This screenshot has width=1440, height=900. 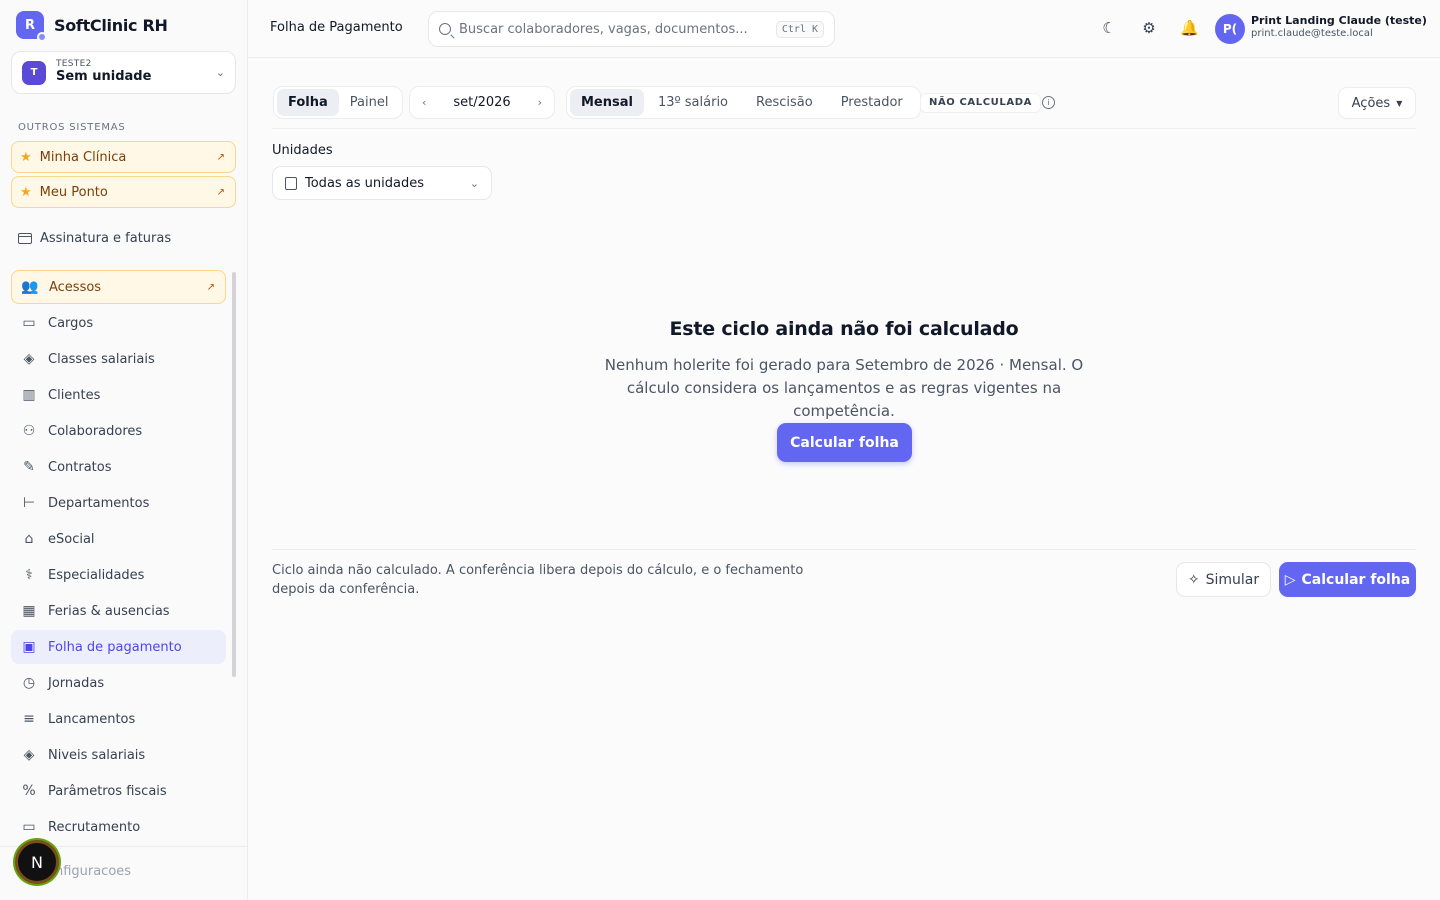 I want to click on floating-dev-badge: N, so click(x=37, y=862).